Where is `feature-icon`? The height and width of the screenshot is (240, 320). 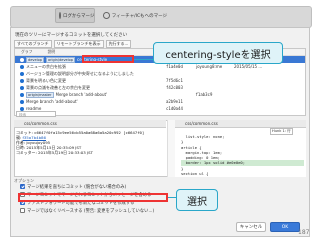
feature-icon is located at coordinates (106, 15).